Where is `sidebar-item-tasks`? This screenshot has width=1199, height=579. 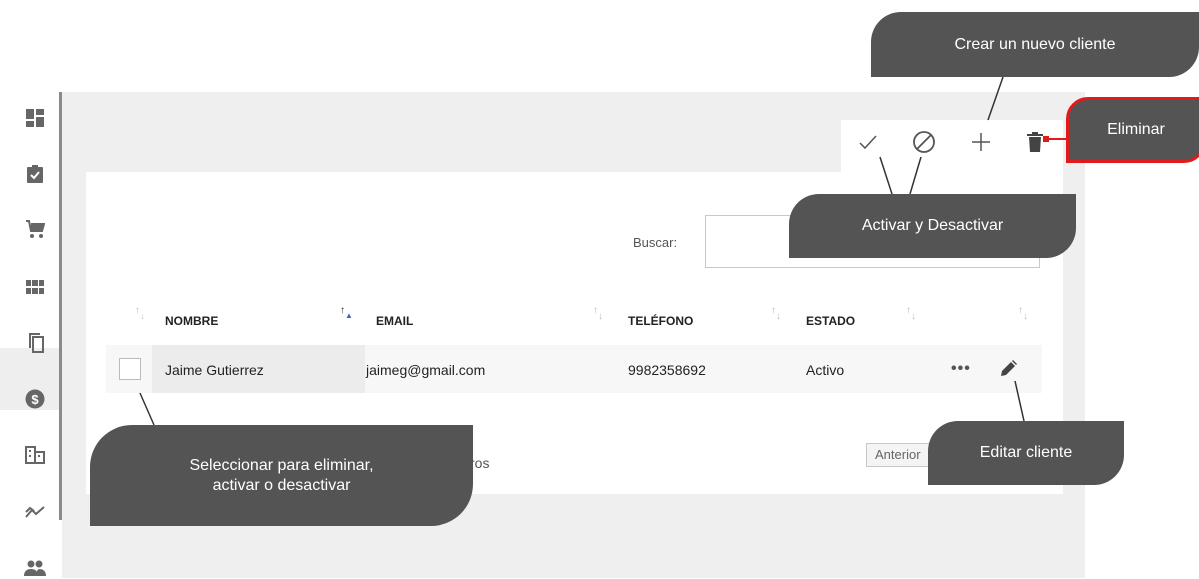 sidebar-item-tasks is located at coordinates (35, 174).